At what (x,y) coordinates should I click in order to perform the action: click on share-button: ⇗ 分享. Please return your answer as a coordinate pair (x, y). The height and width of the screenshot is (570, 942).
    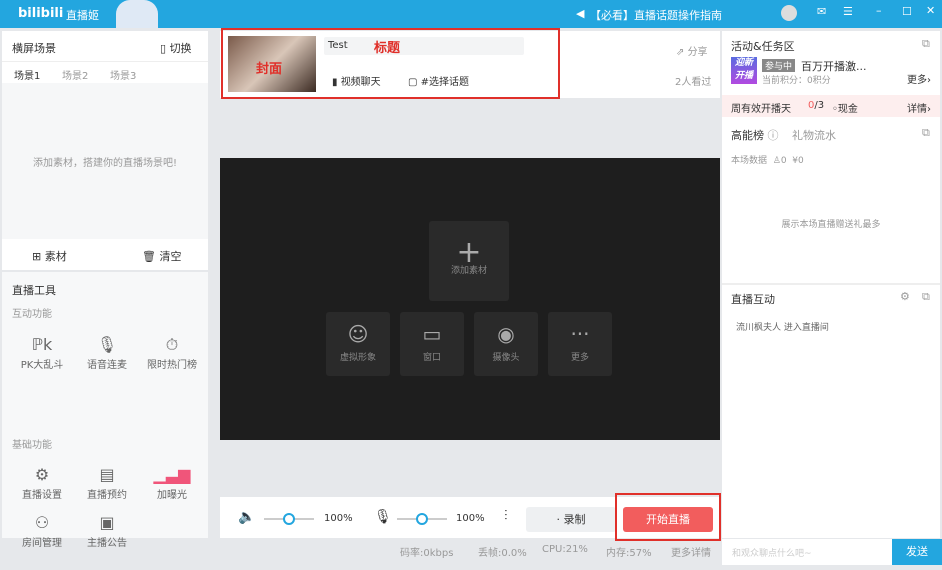
    Looking at the image, I should click on (692, 50).